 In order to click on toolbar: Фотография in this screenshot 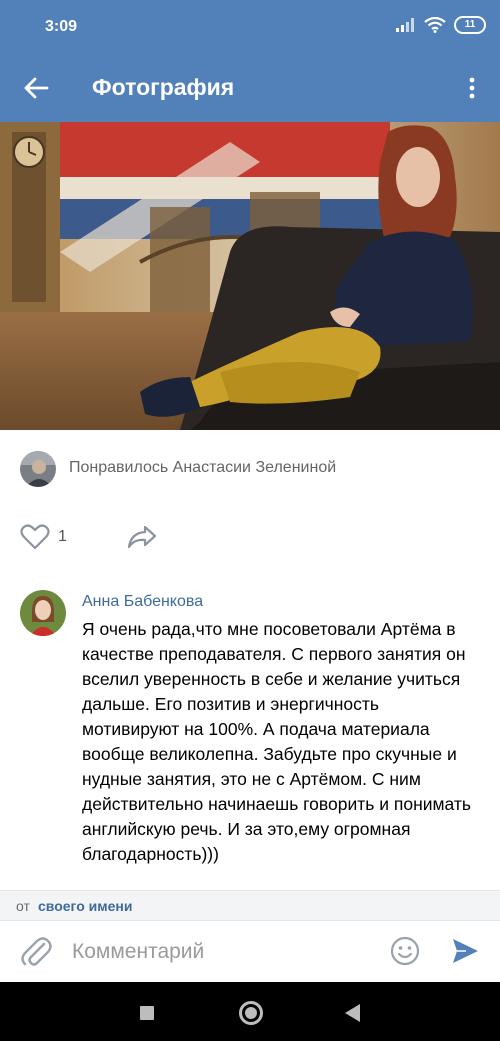, I will do `click(250, 88)`.